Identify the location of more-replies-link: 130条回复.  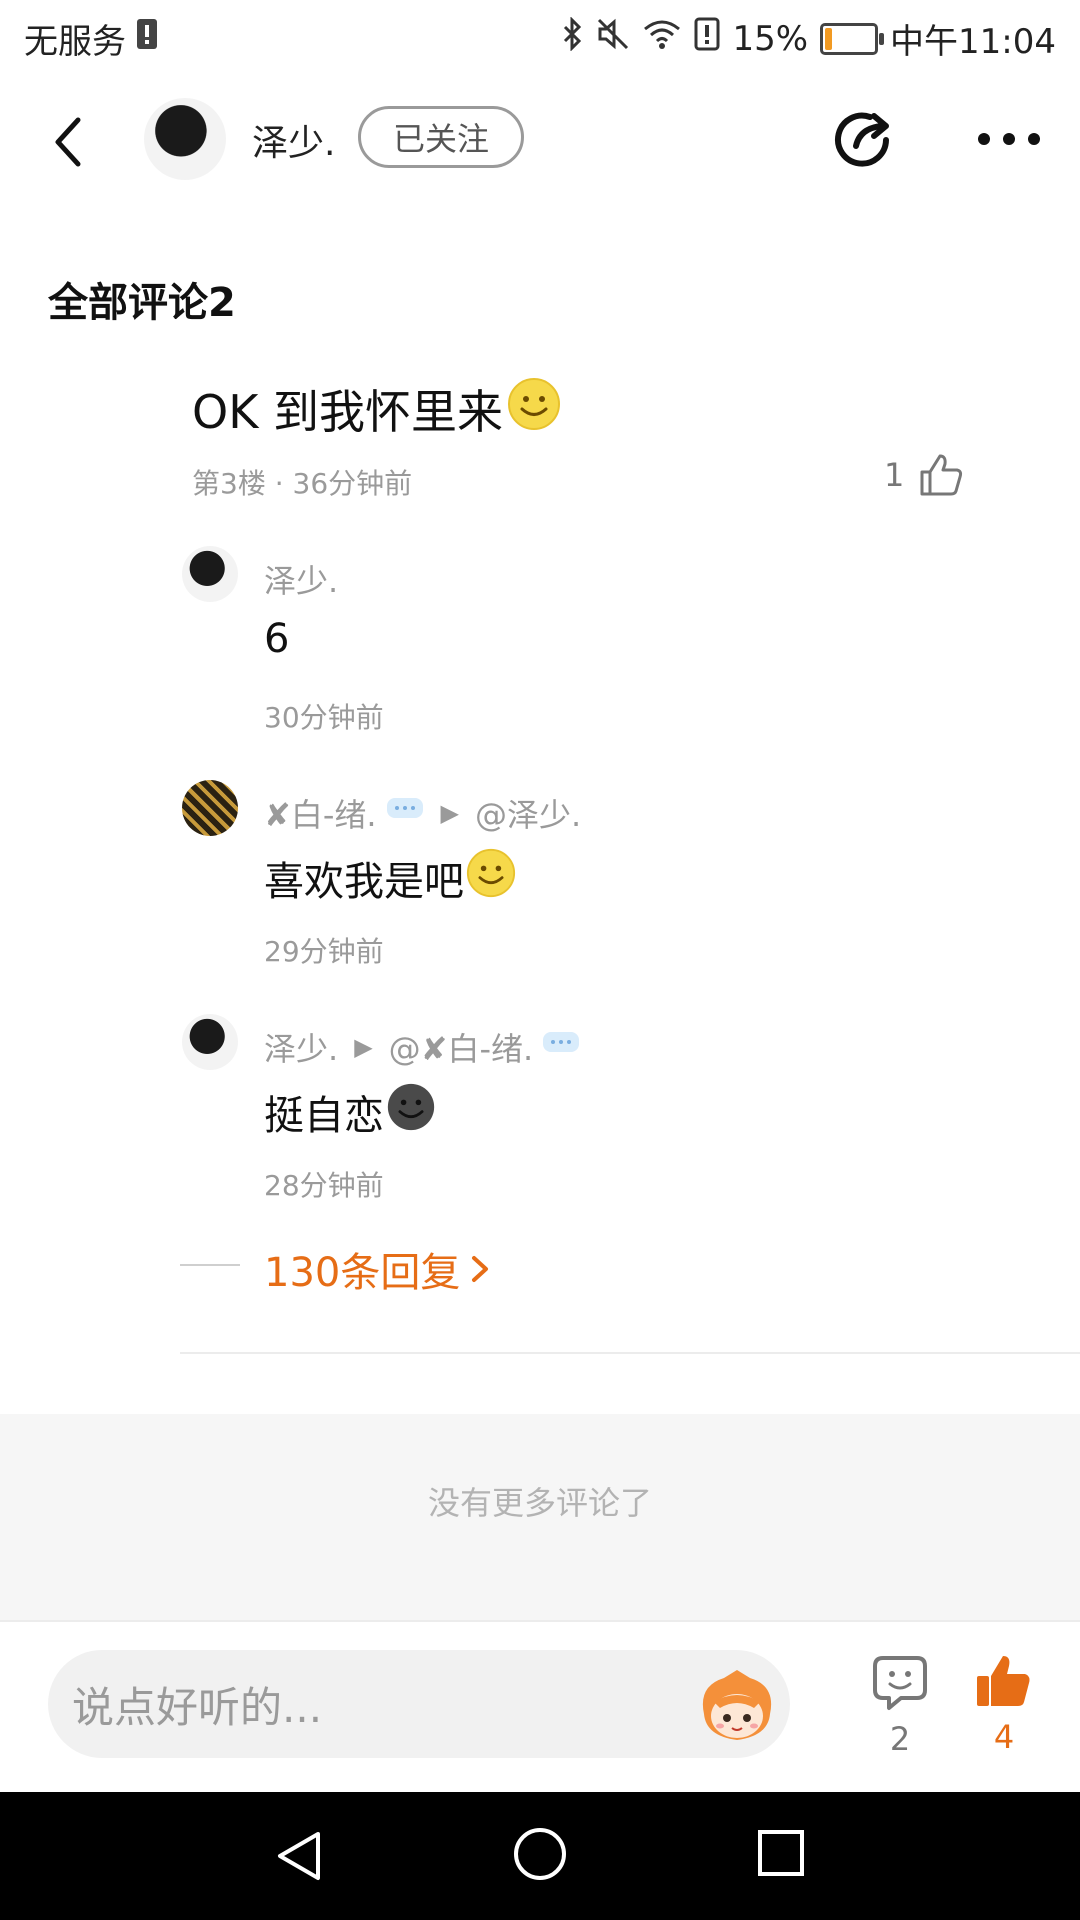
(378, 1269).